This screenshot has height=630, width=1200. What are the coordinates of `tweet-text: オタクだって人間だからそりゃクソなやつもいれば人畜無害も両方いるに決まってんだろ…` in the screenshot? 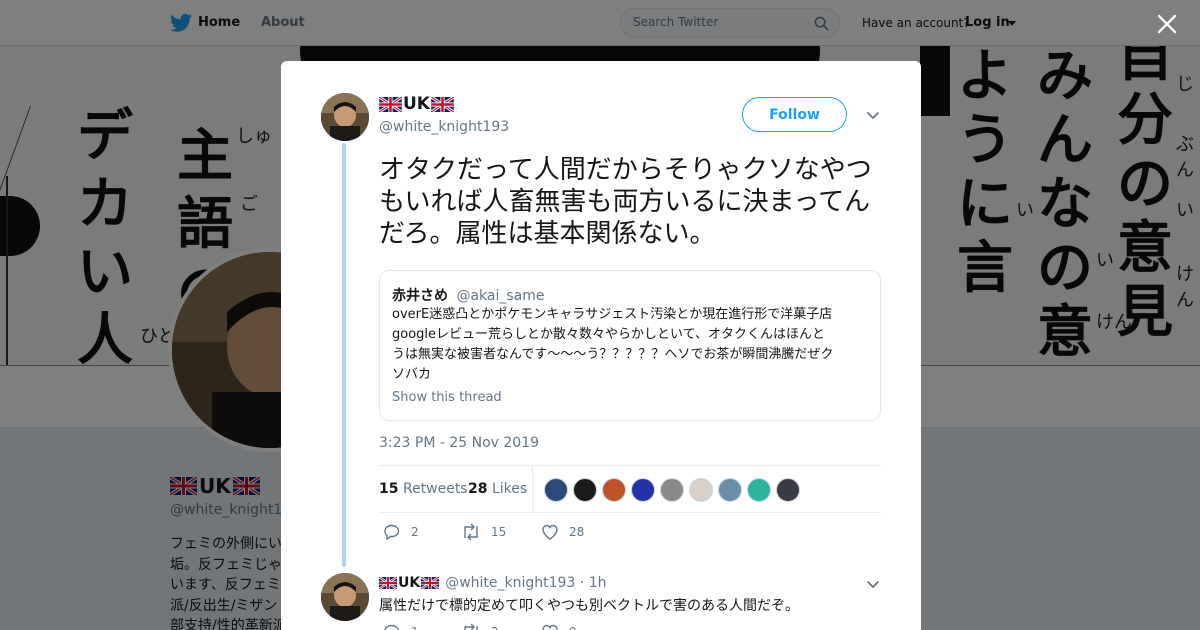 It's located at (625, 202).